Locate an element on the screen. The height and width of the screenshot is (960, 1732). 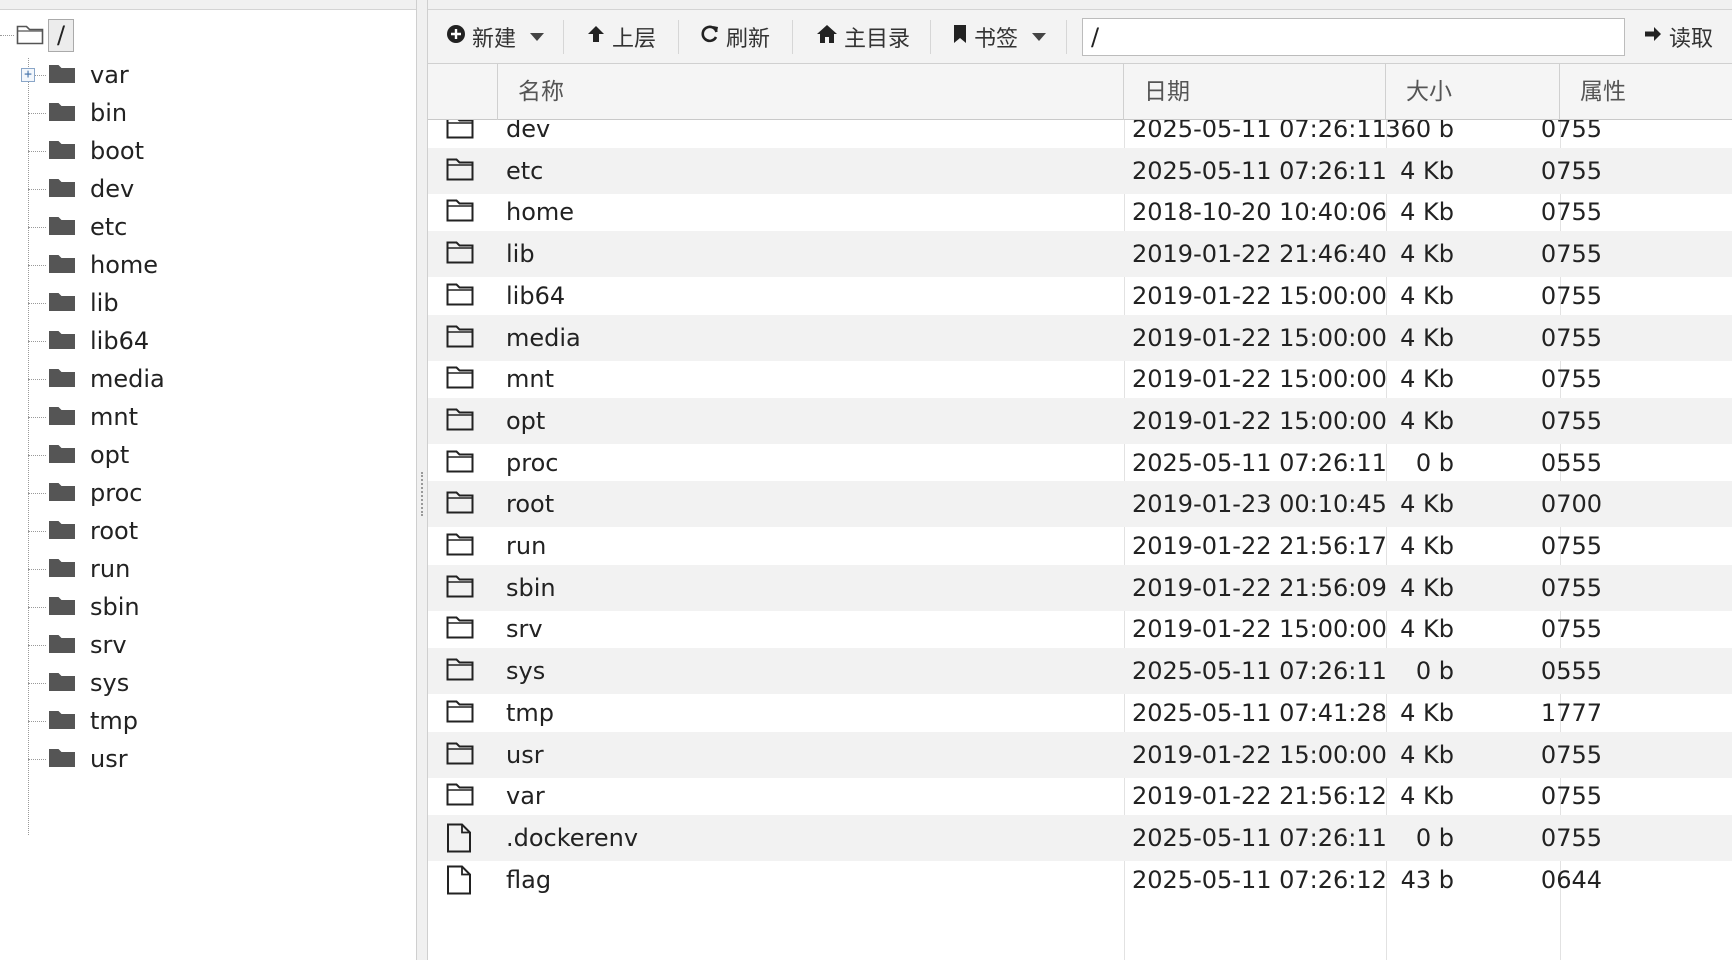
new-button-label: 新建 is located at coordinates (494, 39).